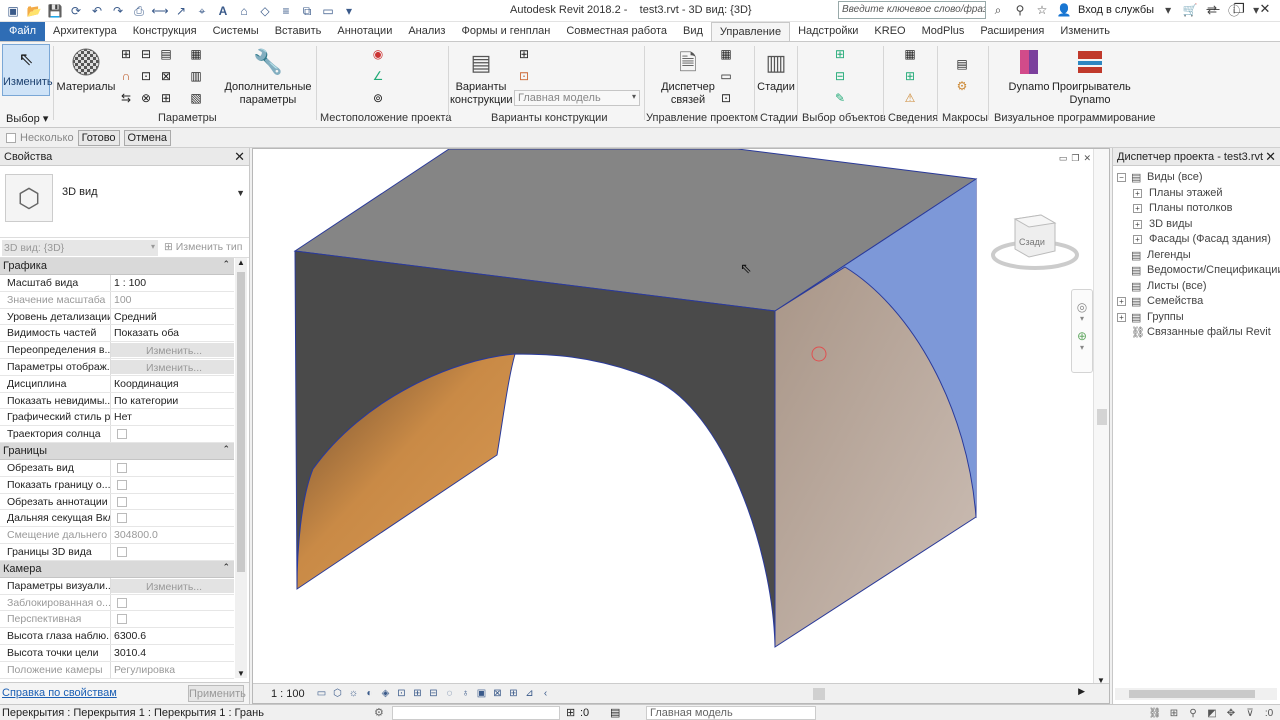  What do you see at coordinates (1193, 713) in the screenshot?
I see `select-pinned-icon: ⚲` at bounding box center [1193, 713].